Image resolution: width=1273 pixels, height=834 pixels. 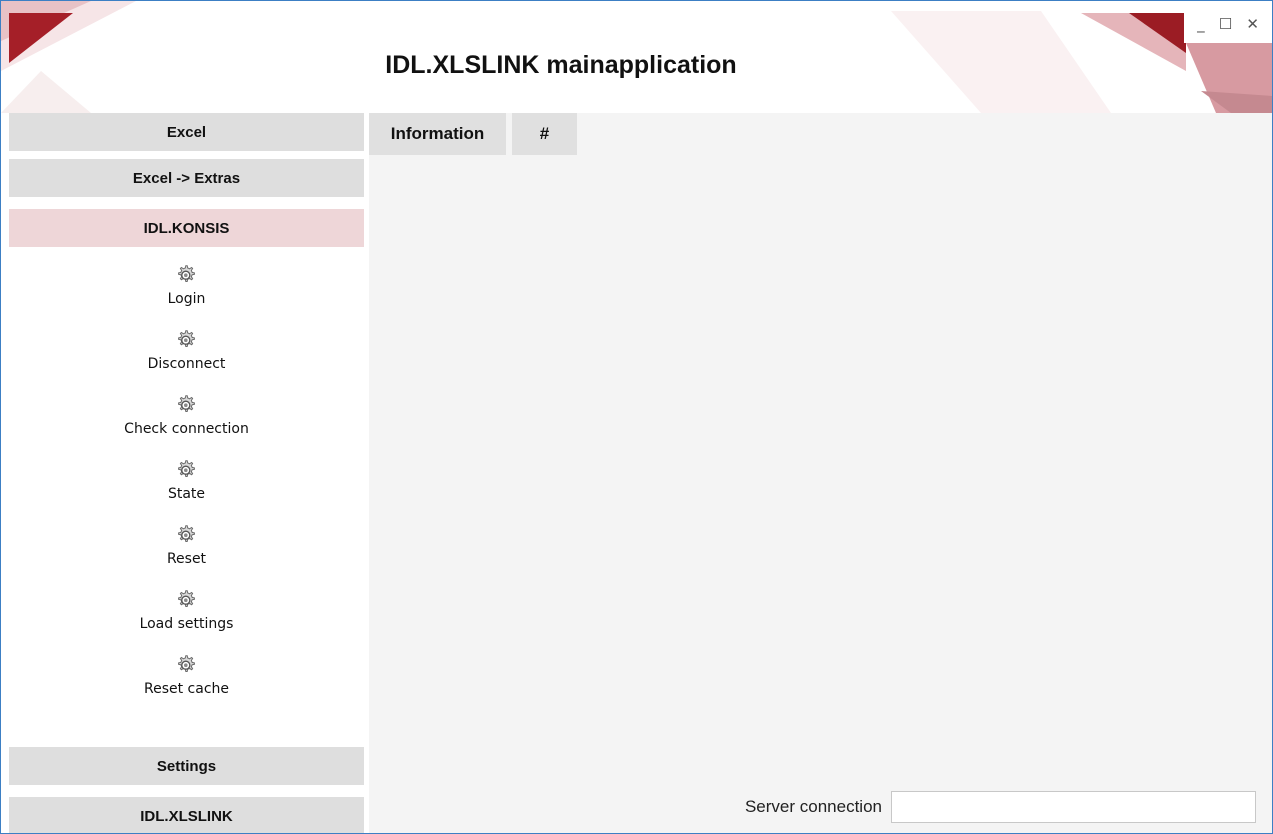 I want to click on status-bar: Server connection, so click(x=820, y=809).